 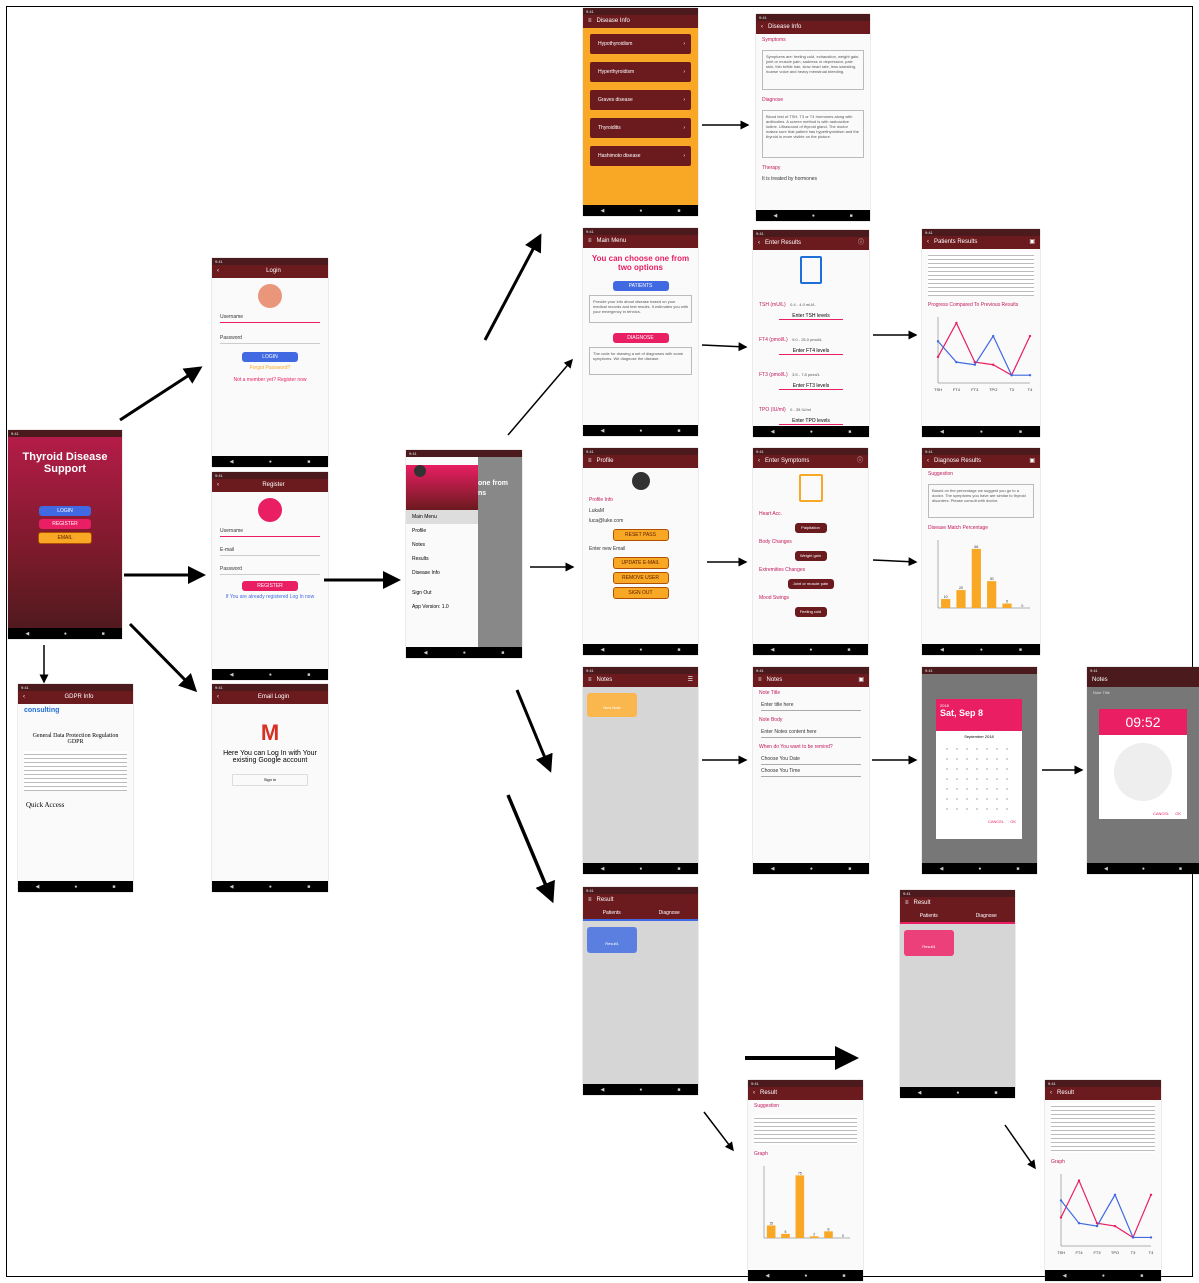 What do you see at coordinates (442, 573) in the screenshot?
I see `drawer-item-disease-info: Disease Info` at bounding box center [442, 573].